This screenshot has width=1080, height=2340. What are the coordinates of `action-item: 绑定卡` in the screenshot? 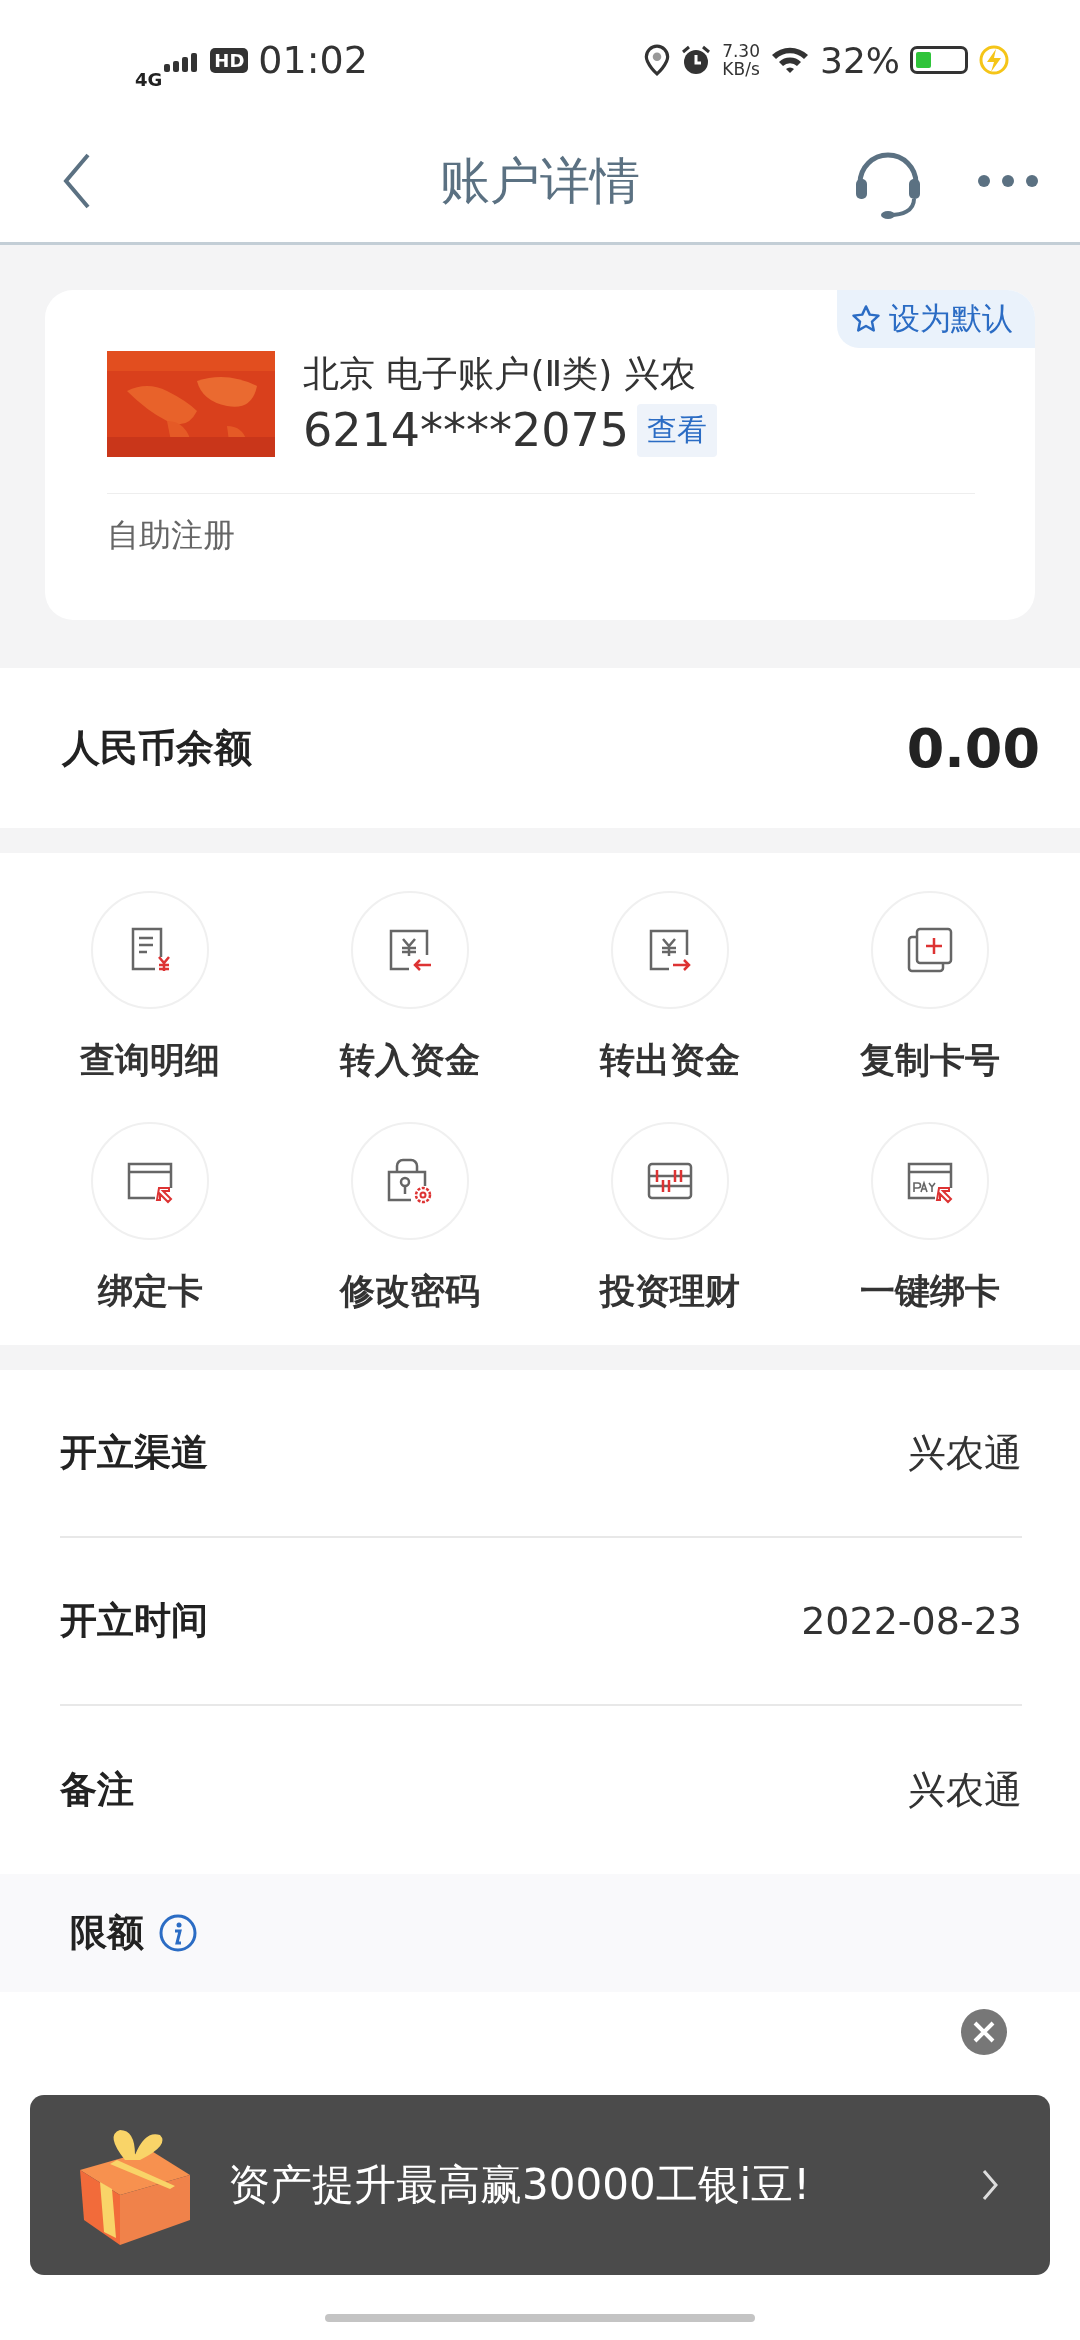 It's located at (150, 1218).